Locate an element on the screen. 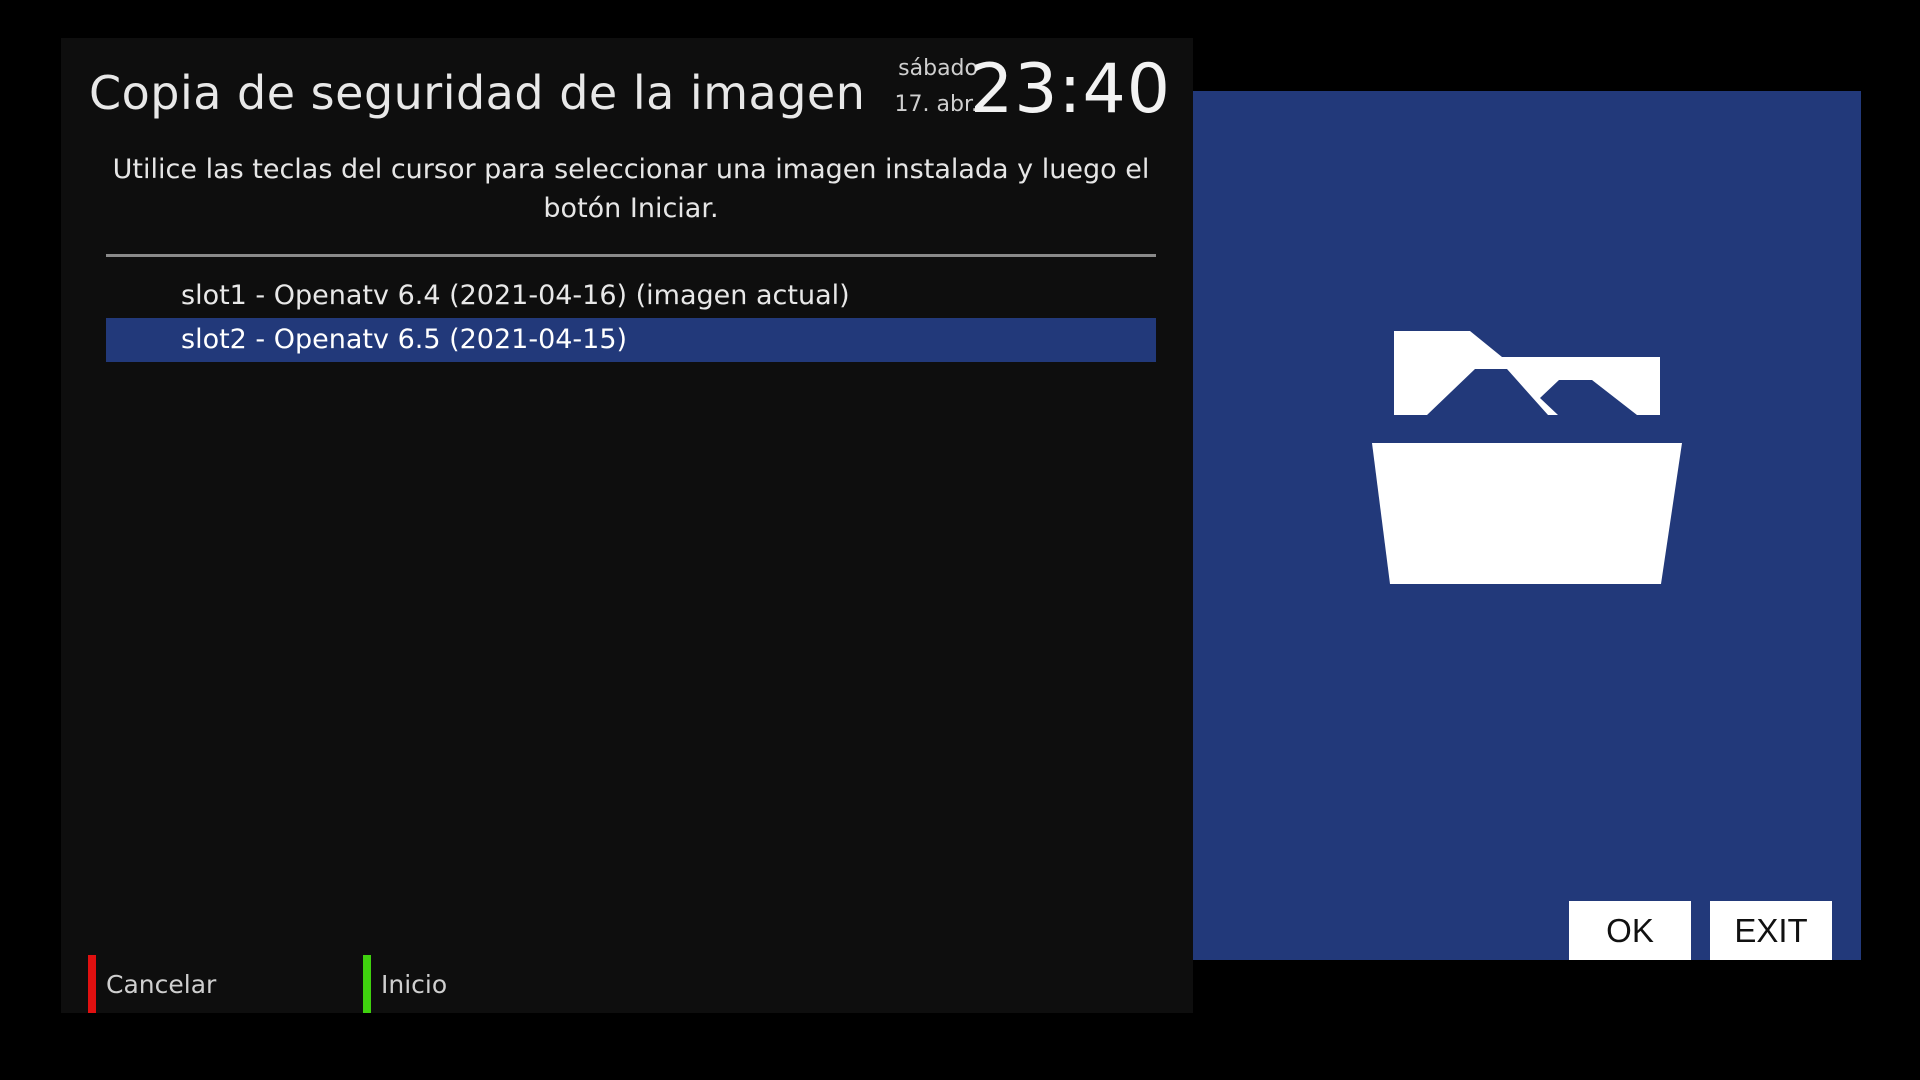  start-key-label: Inicio is located at coordinates (414, 984).